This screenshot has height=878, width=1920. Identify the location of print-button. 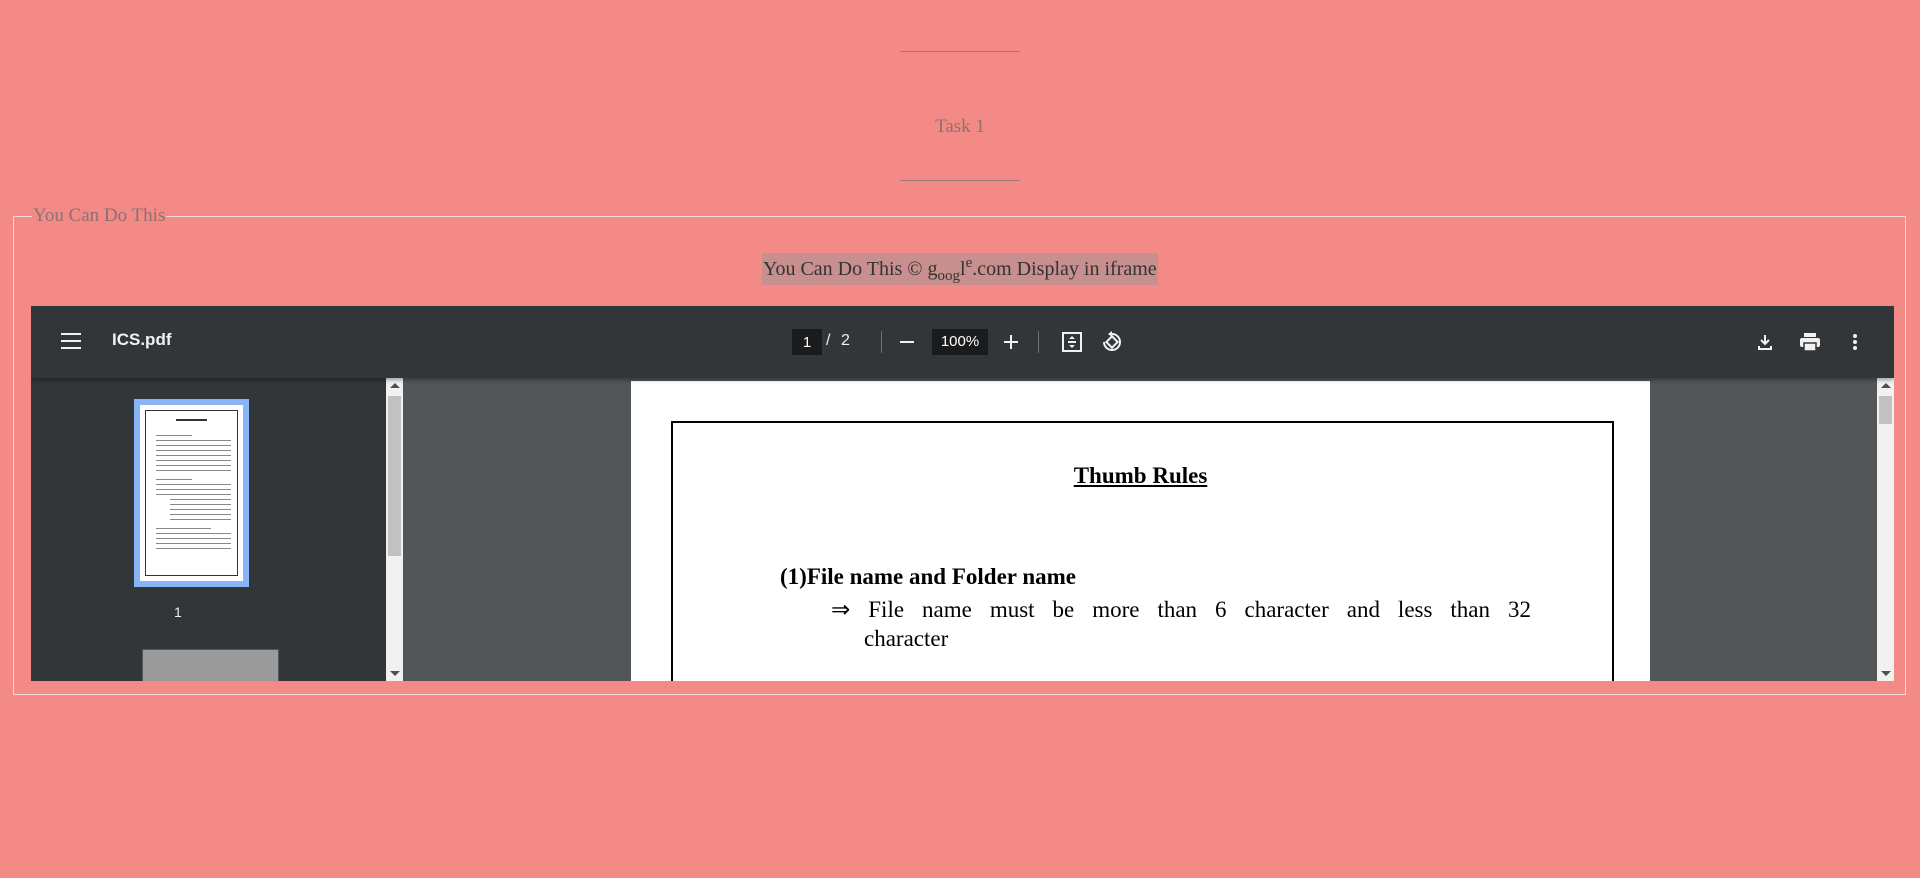
(1810, 342).